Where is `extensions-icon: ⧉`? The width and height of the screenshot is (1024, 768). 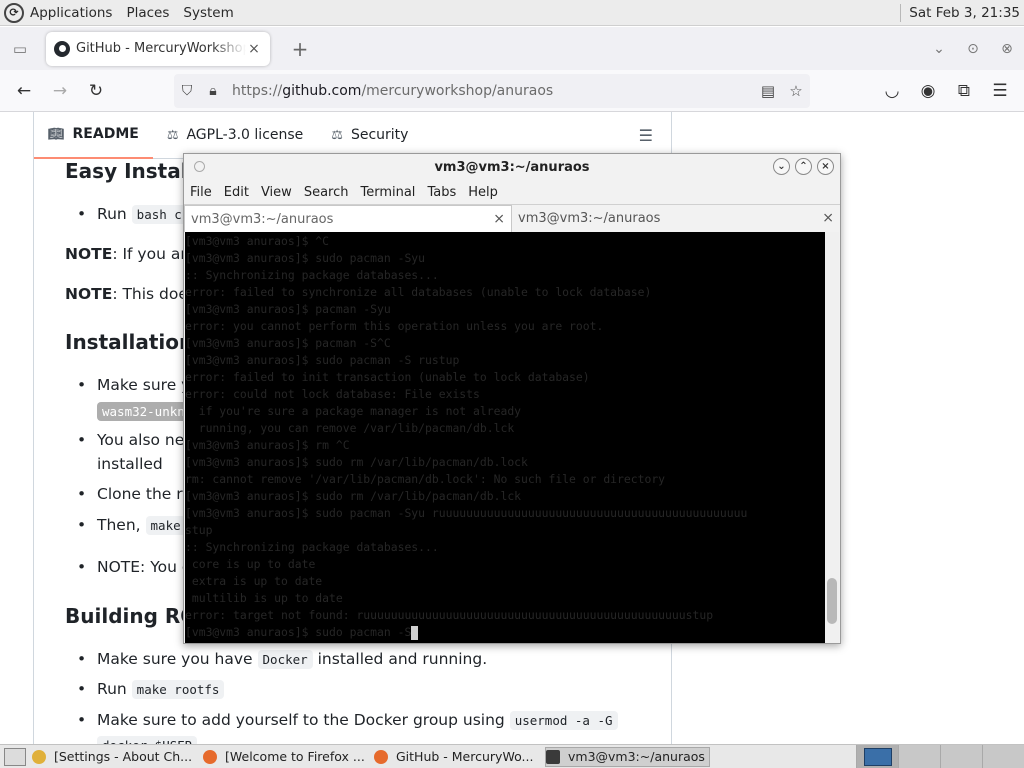
extensions-icon: ⧉ is located at coordinates (964, 91).